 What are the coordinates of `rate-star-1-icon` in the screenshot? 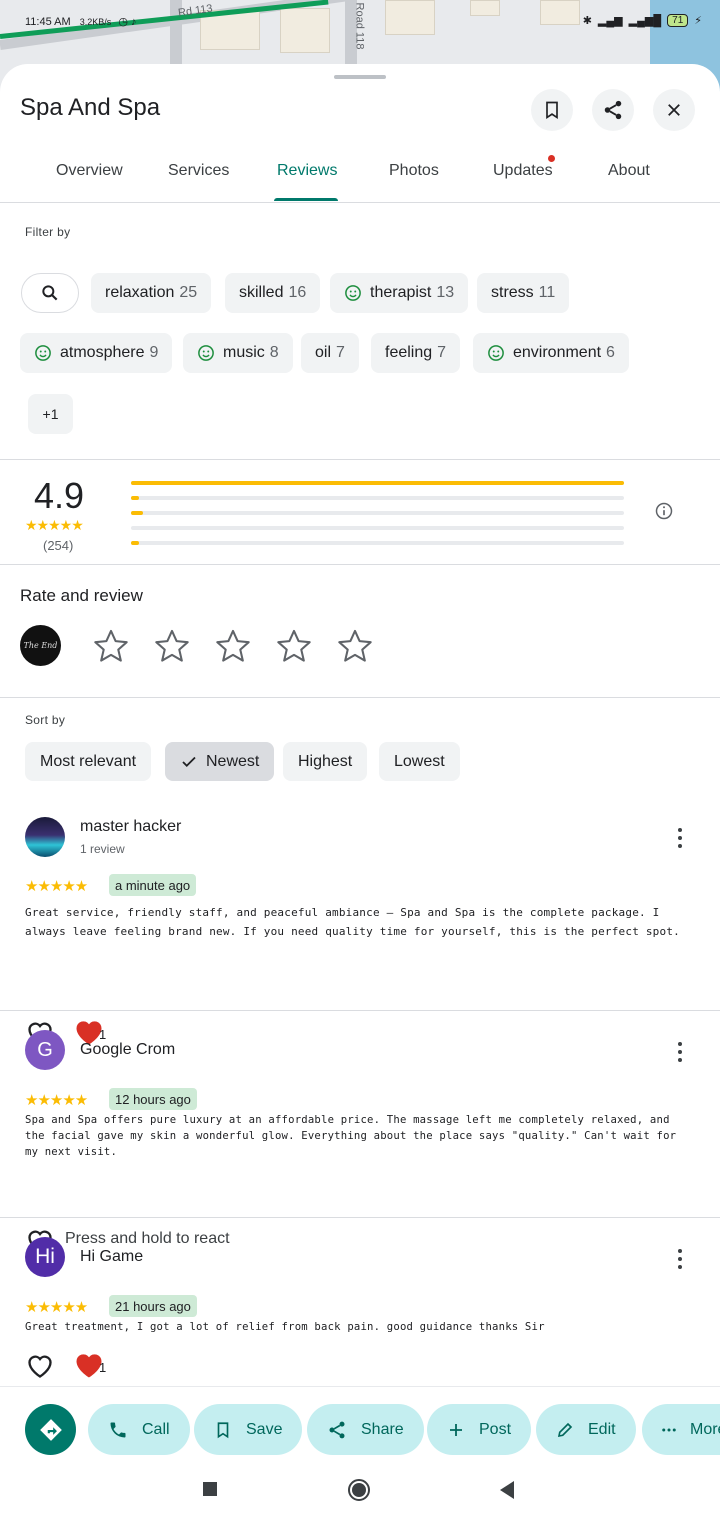 It's located at (111, 646).